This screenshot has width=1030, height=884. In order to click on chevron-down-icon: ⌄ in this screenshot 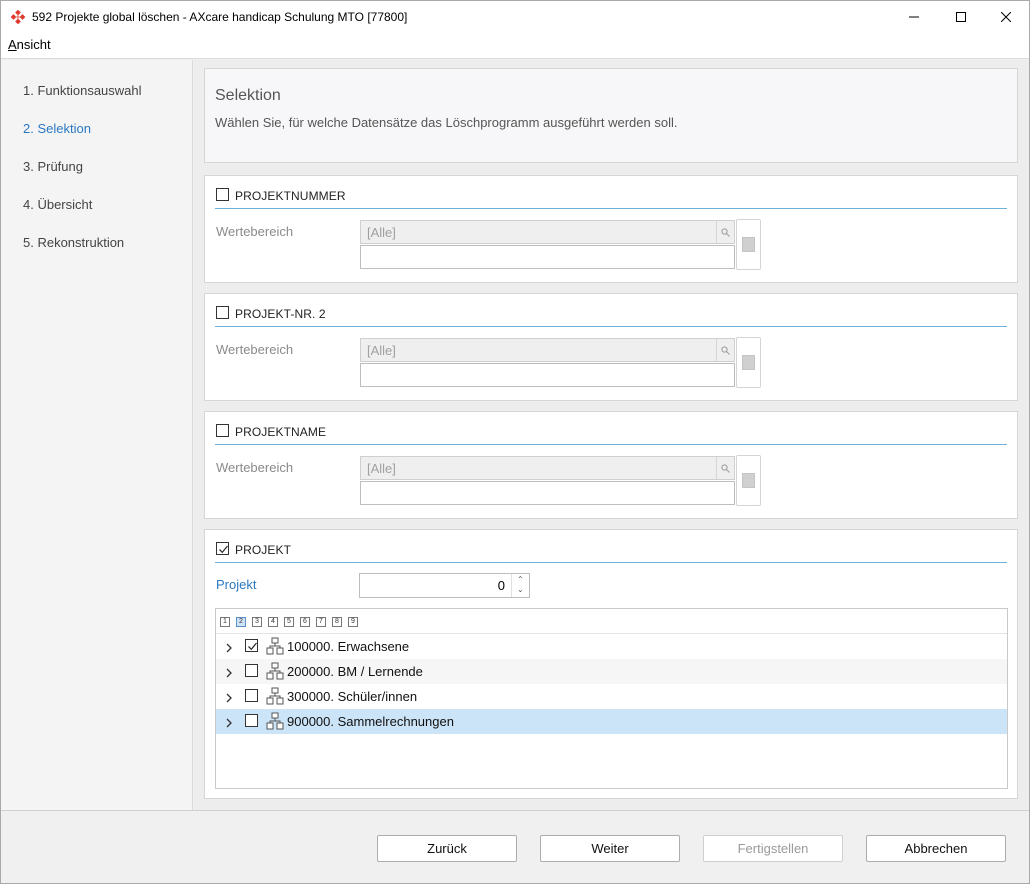, I will do `click(520, 589)`.